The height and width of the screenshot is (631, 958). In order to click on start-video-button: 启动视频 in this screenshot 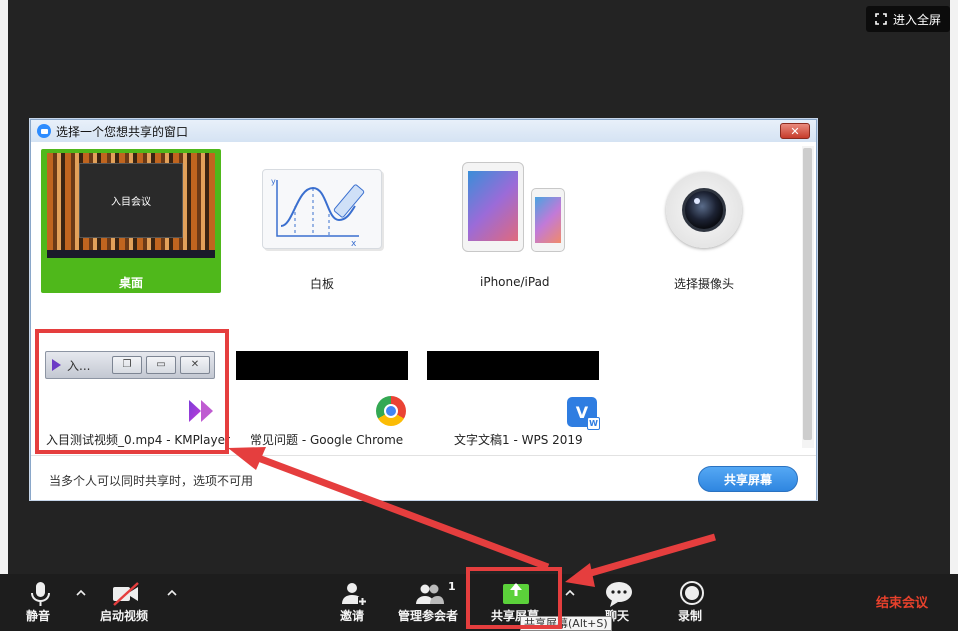, I will do `click(124, 598)`.